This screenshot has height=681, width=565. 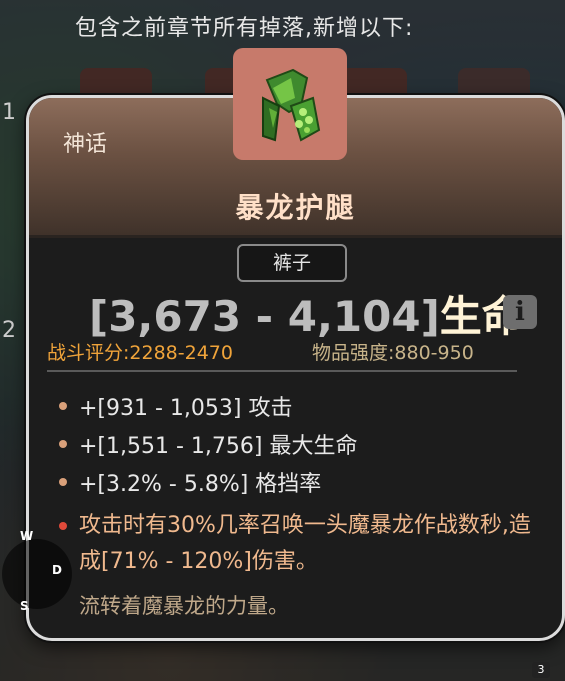 I want to click on compass-south-label: S, so click(x=24, y=606).